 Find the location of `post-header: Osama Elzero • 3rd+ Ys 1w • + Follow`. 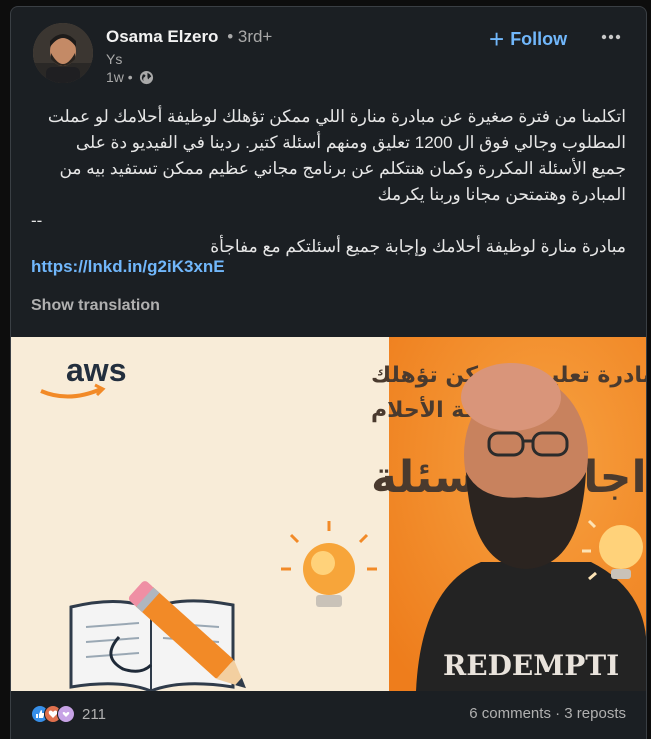

post-header: Osama Elzero • 3rd+ Ys 1w • + Follow is located at coordinates (328, 53).